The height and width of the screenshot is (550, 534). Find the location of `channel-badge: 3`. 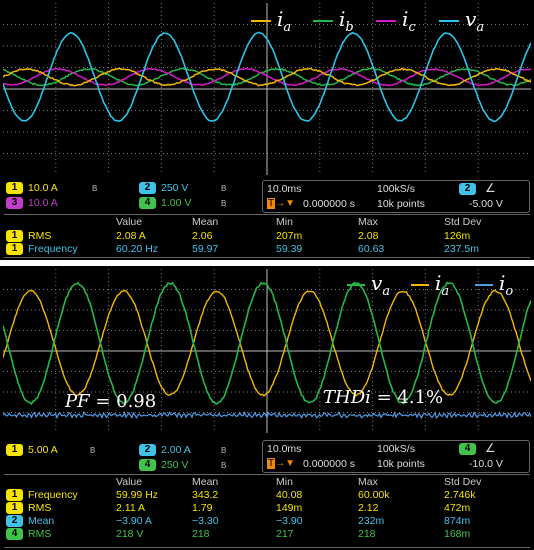

channel-badge: 3 is located at coordinates (14, 203).